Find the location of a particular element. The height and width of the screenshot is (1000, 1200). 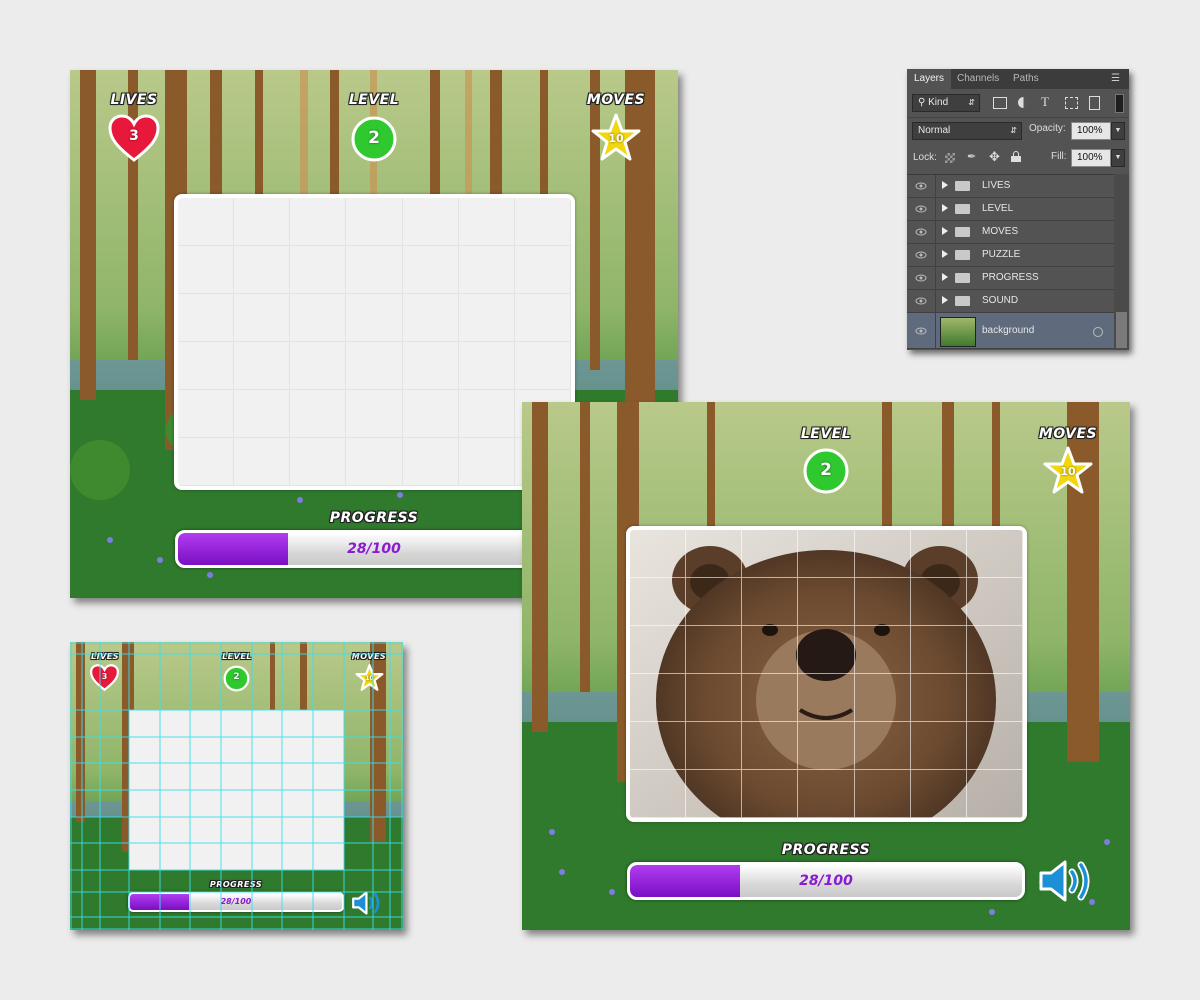

panel-menu-icon: ☰ is located at coordinates (1118, 78).